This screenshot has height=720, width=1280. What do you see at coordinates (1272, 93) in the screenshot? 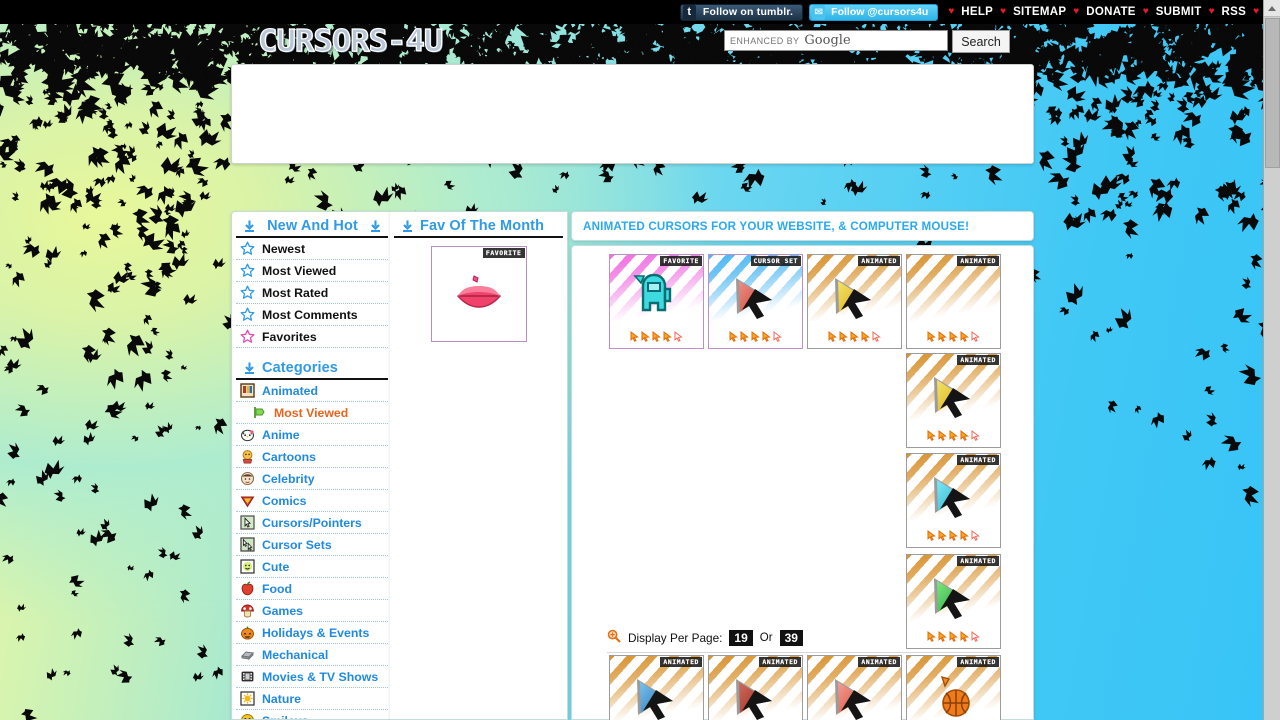
I see `scrollbar-thumb` at bounding box center [1272, 93].